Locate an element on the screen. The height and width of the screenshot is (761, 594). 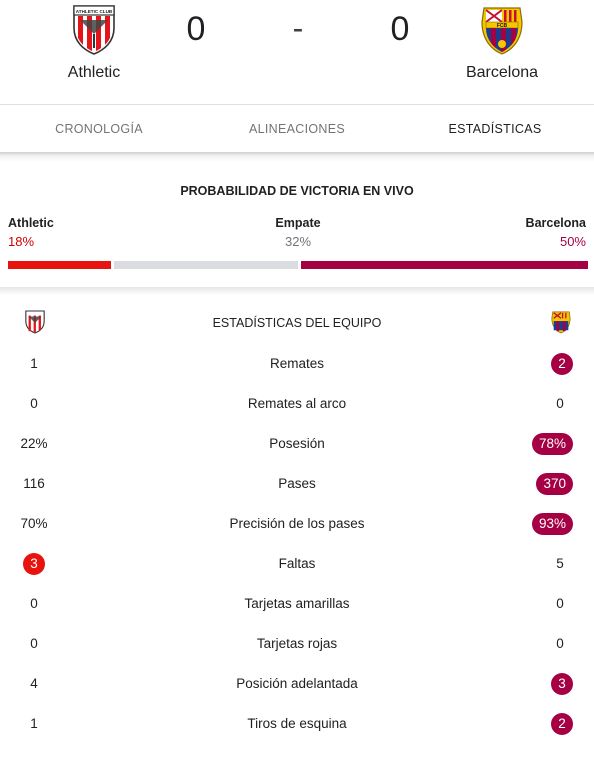
win-probability-away: Barcelona 50% is located at coordinates (556, 232).